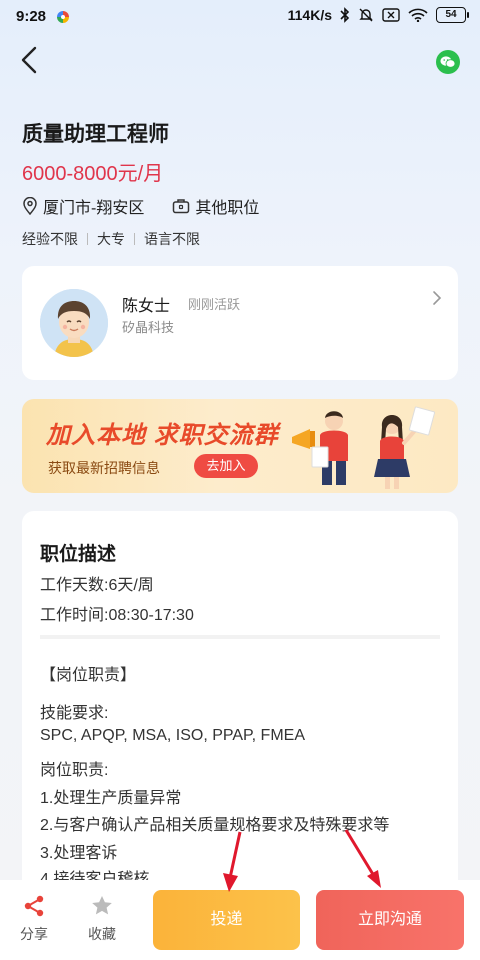 Image resolution: width=480 pixels, height=960 pixels. What do you see at coordinates (172, 239) in the screenshot?
I see `tag-language: 语言不限` at bounding box center [172, 239].